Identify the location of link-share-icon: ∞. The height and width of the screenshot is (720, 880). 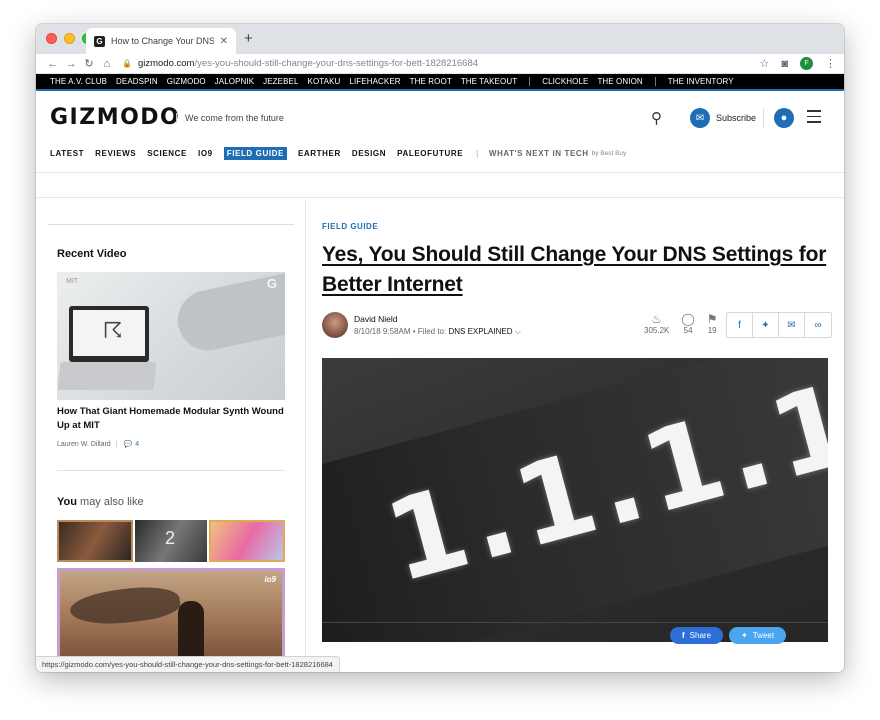
(818, 325).